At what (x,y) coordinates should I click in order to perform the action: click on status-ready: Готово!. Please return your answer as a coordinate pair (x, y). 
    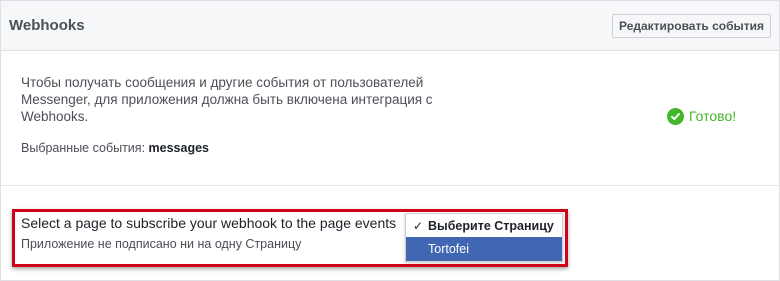
    Looking at the image, I should click on (701, 116).